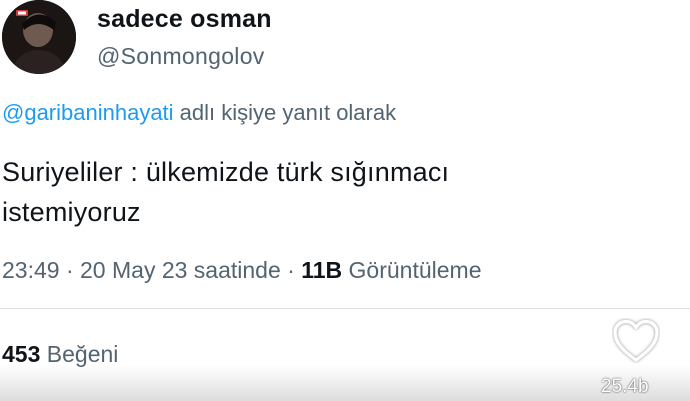  Describe the element at coordinates (636, 341) in the screenshot. I see `heart-outline-icon` at that location.